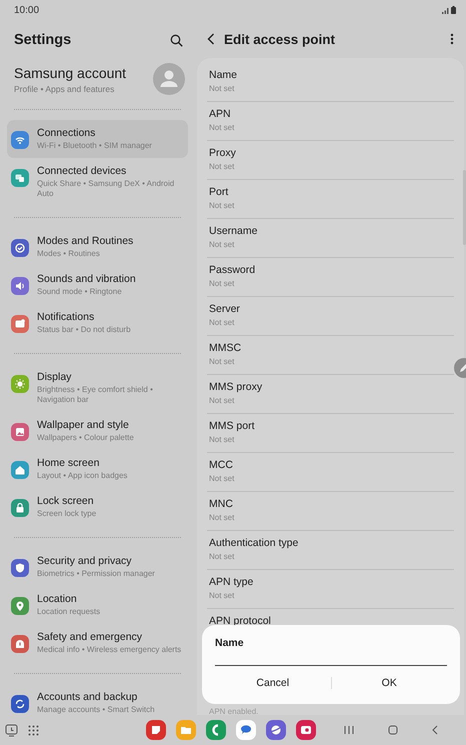 The width and height of the screenshot is (466, 745). What do you see at coordinates (85, 561) in the screenshot?
I see `item-title: Security and privacy` at bounding box center [85, 561].